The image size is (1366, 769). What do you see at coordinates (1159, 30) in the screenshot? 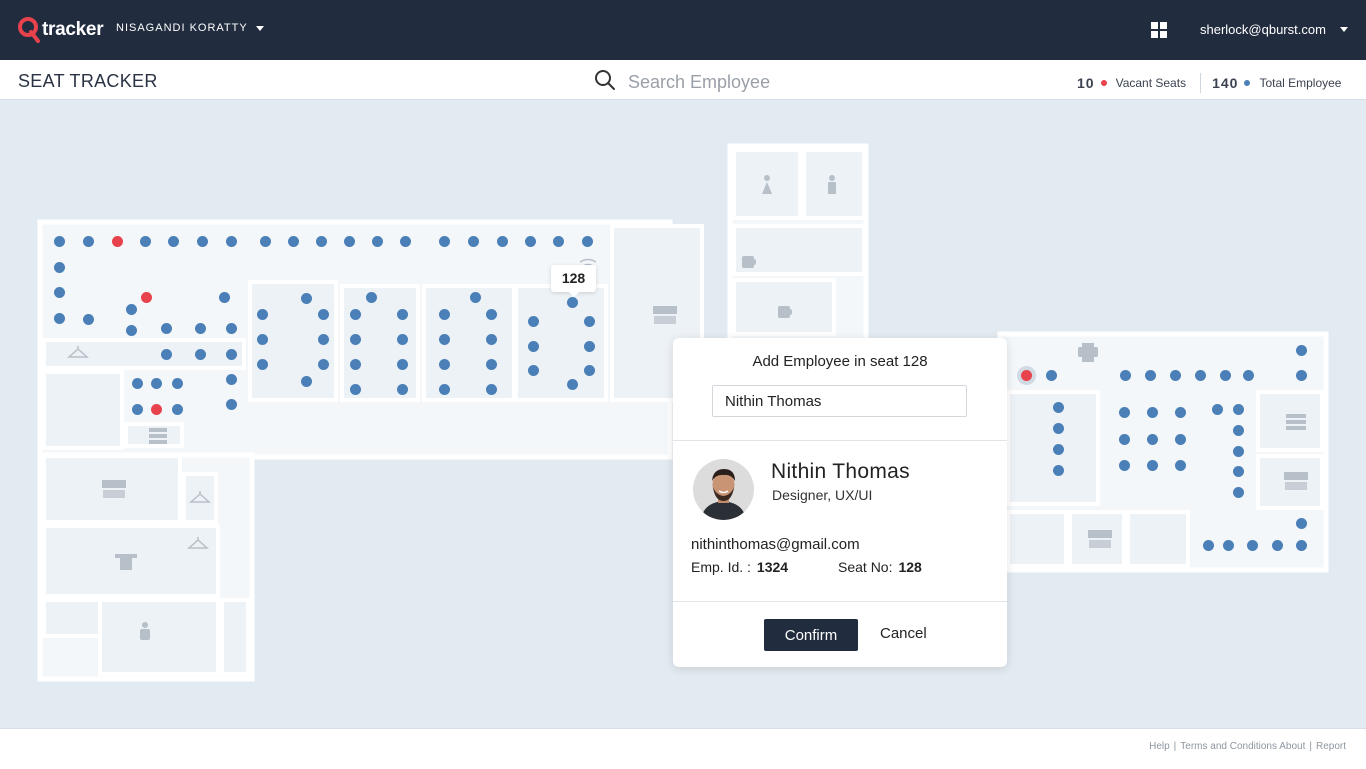
I see `apps-grid-icon` at bounding box center [1159, 30].